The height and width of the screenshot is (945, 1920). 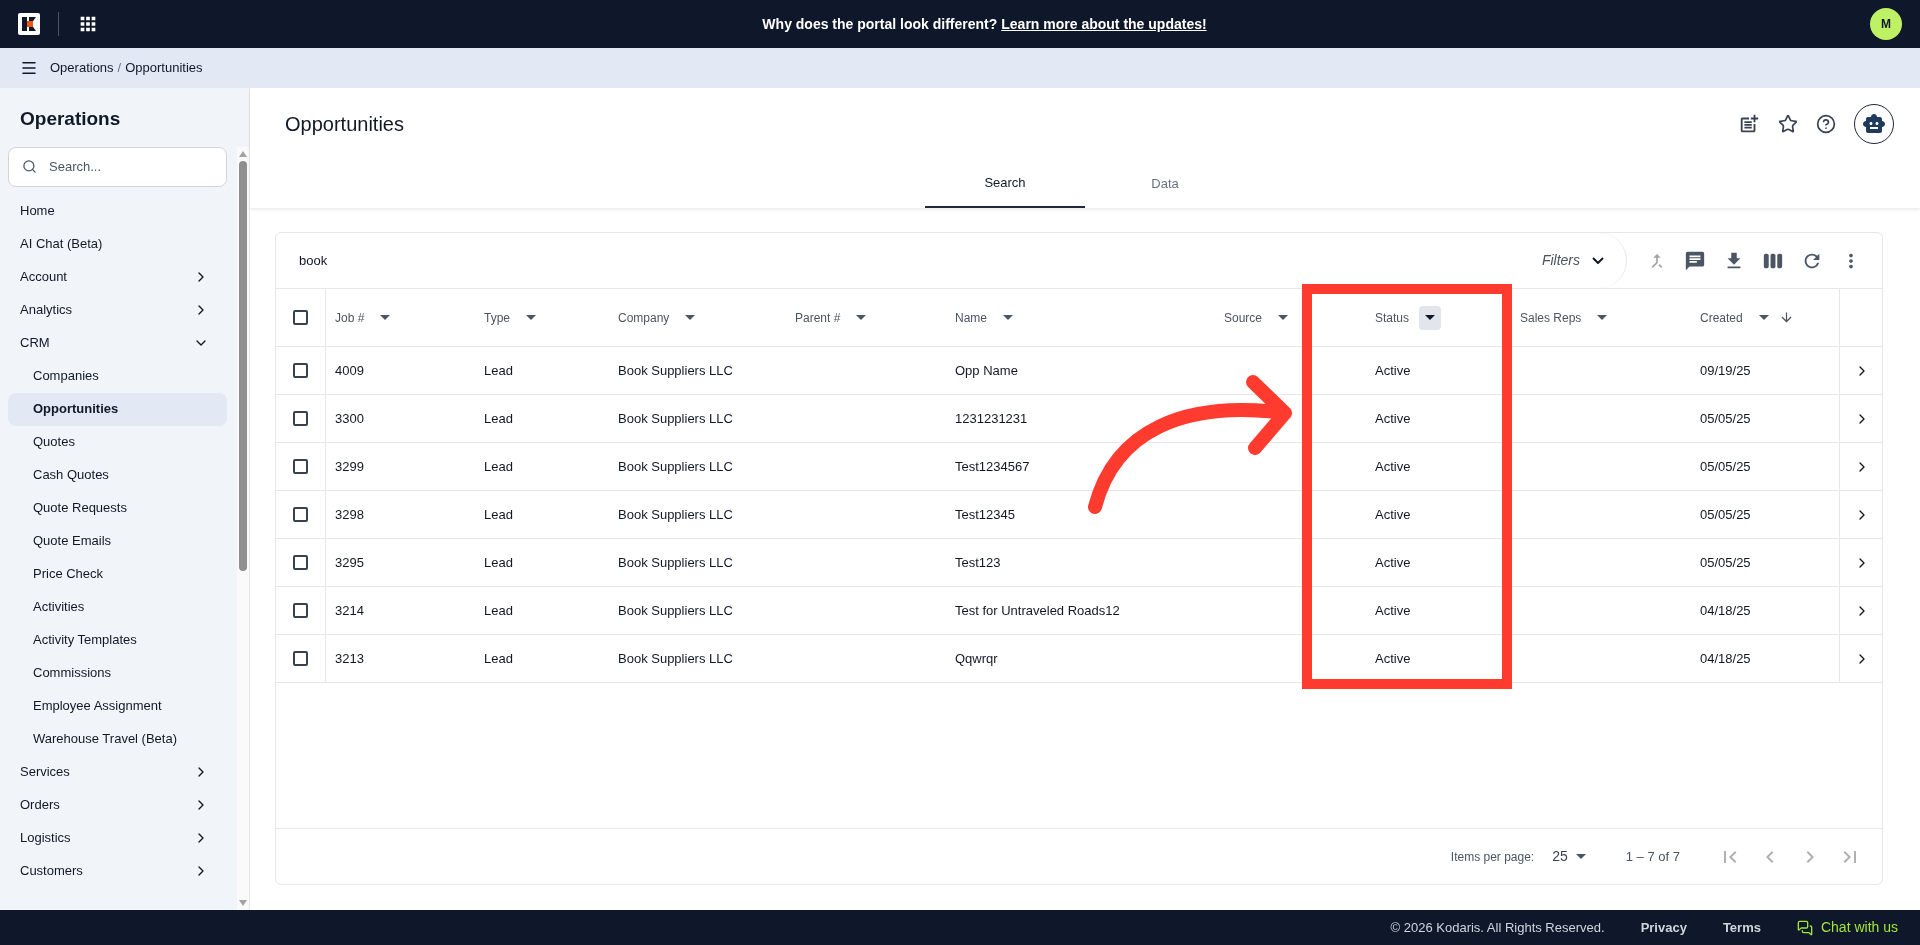 What do you see at coordinates (117, 739) in the screenshot?
I see `sidebar-subitem: Warehouse Travel (Beta)` at bounding box center [117, 739].